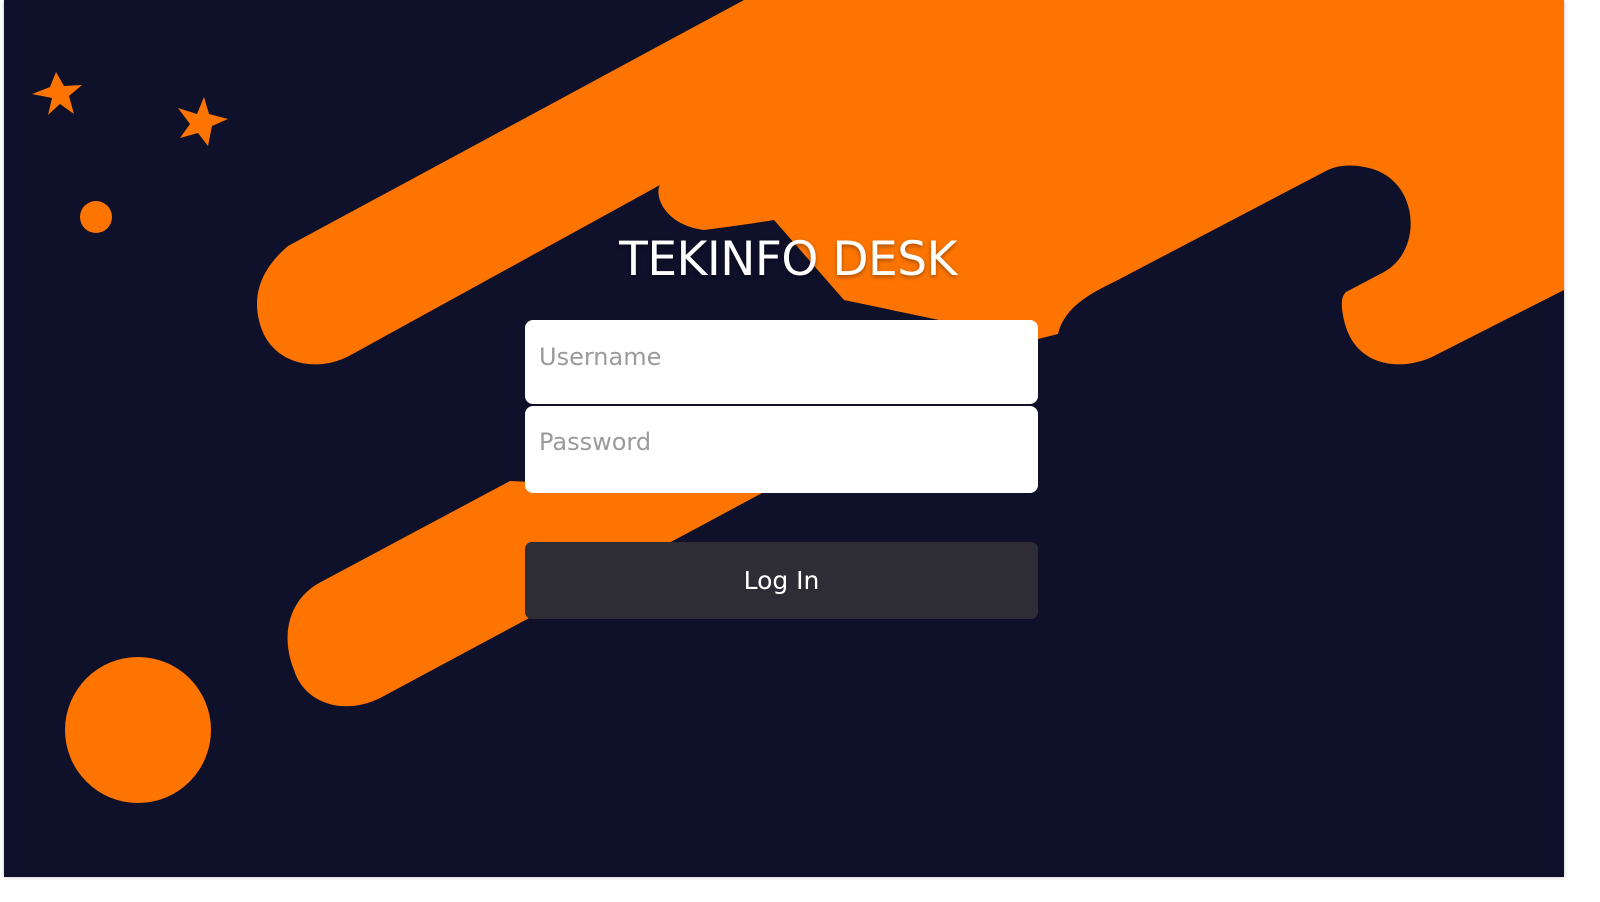 The width and height of the screenshot is (1600, 902). Describe the element at coordinates (781, 580) in the screenshot. I see `login-button: Log In` at that location.